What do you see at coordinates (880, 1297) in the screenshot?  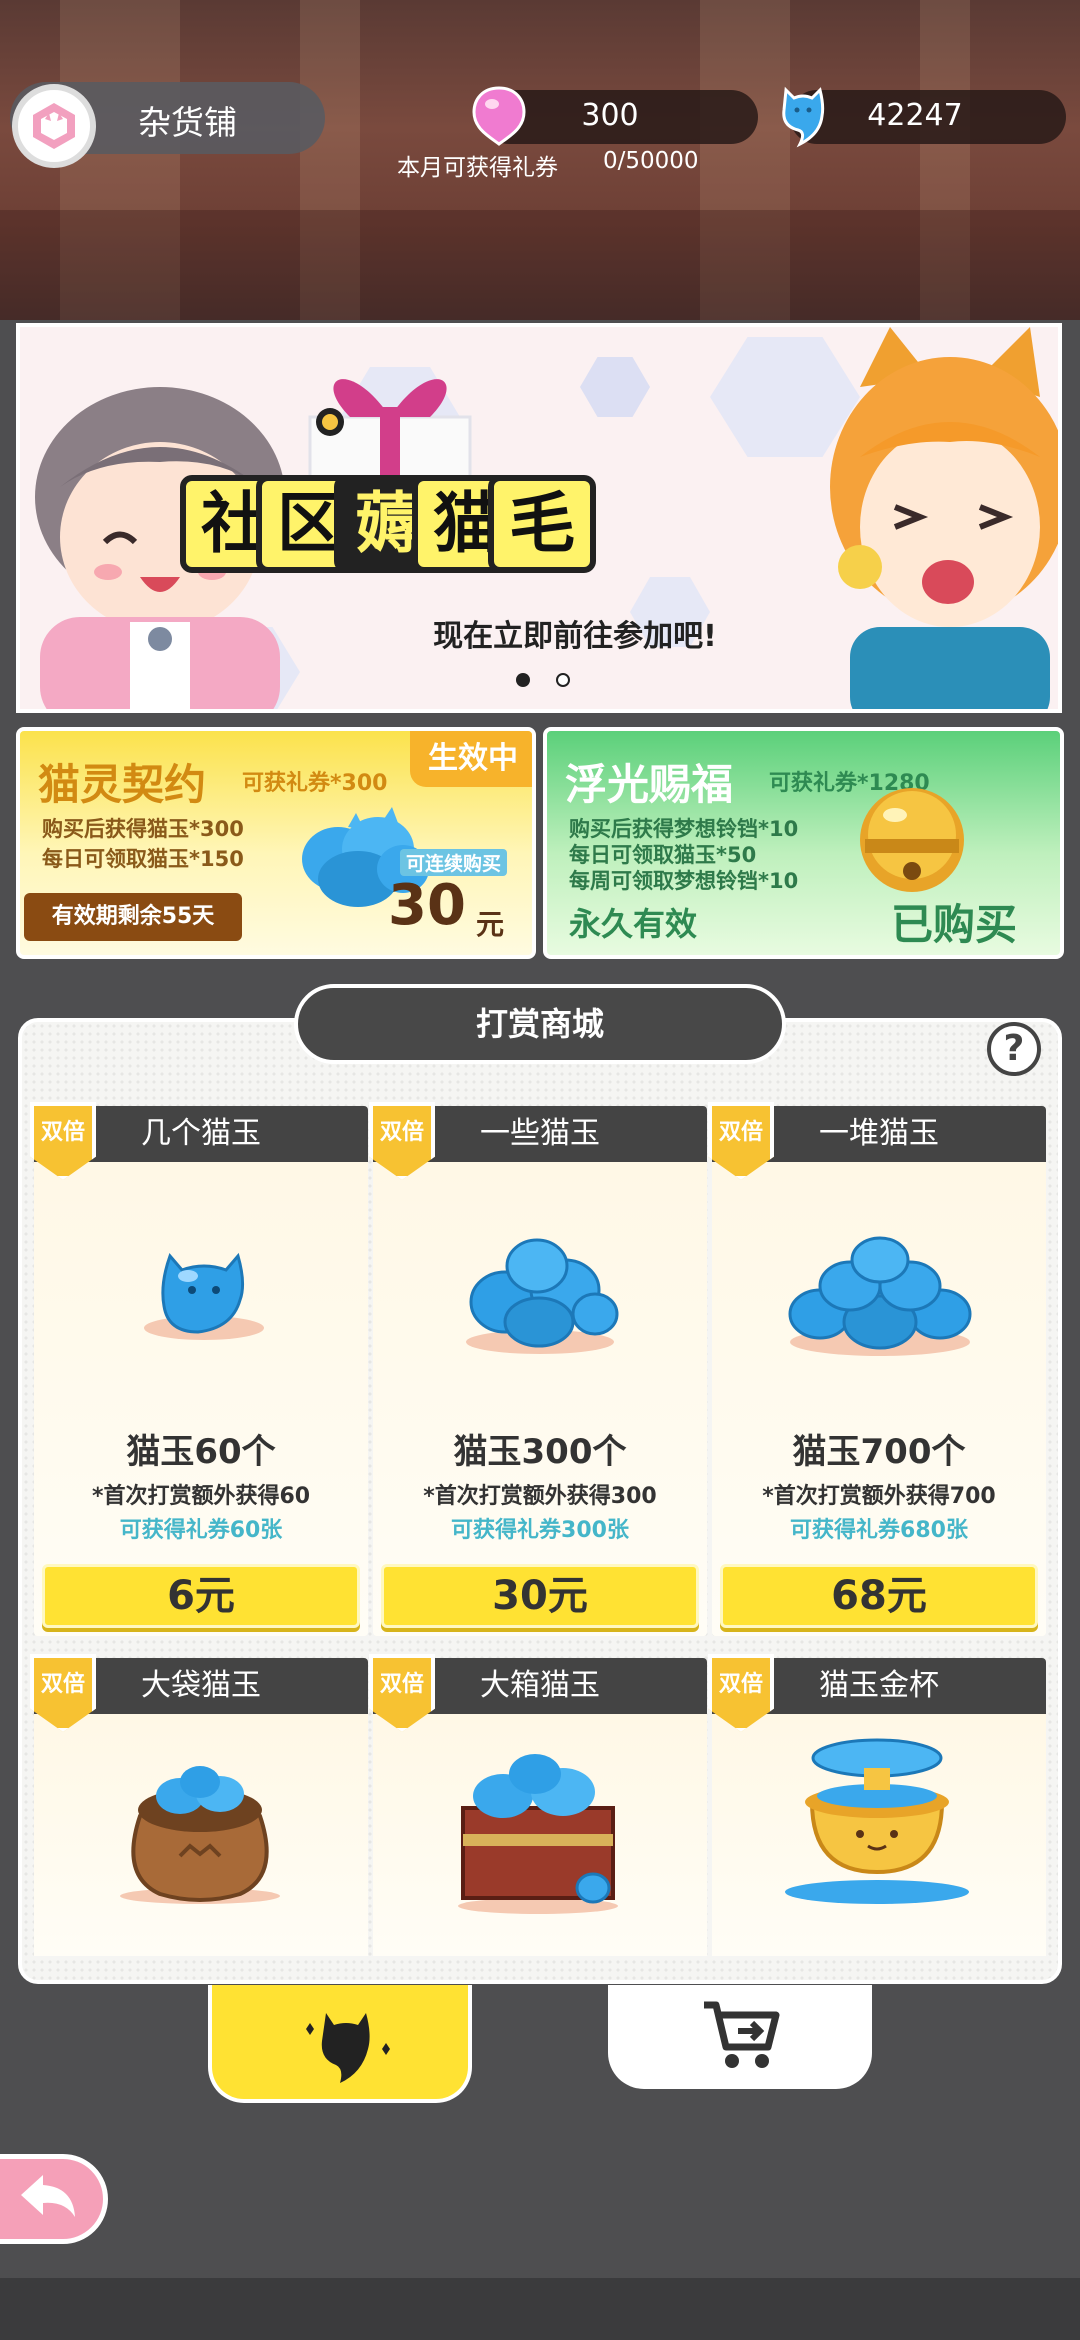 I see `cat-gem-heap-icon` at bounding box center [880, 1297].